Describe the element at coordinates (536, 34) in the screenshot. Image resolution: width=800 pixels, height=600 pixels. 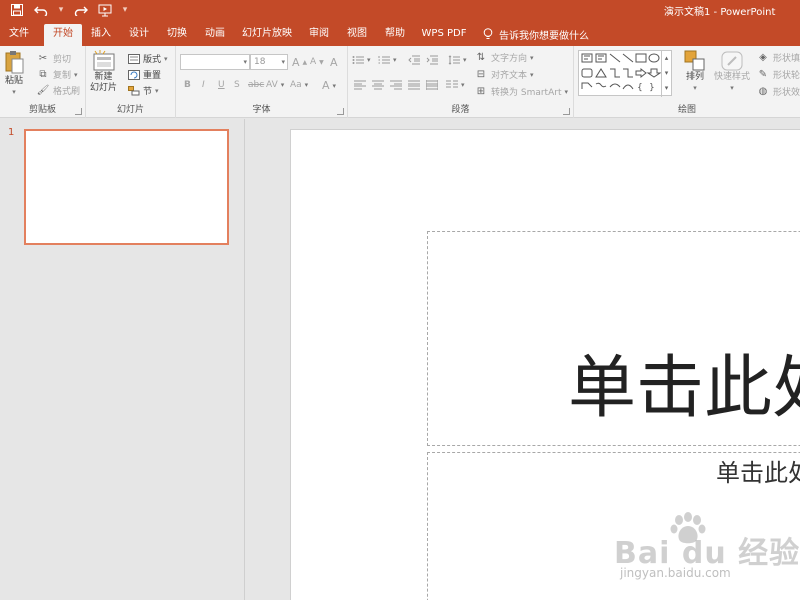
I see `tell-me-box: 告诉我你想要做什么` at that location.